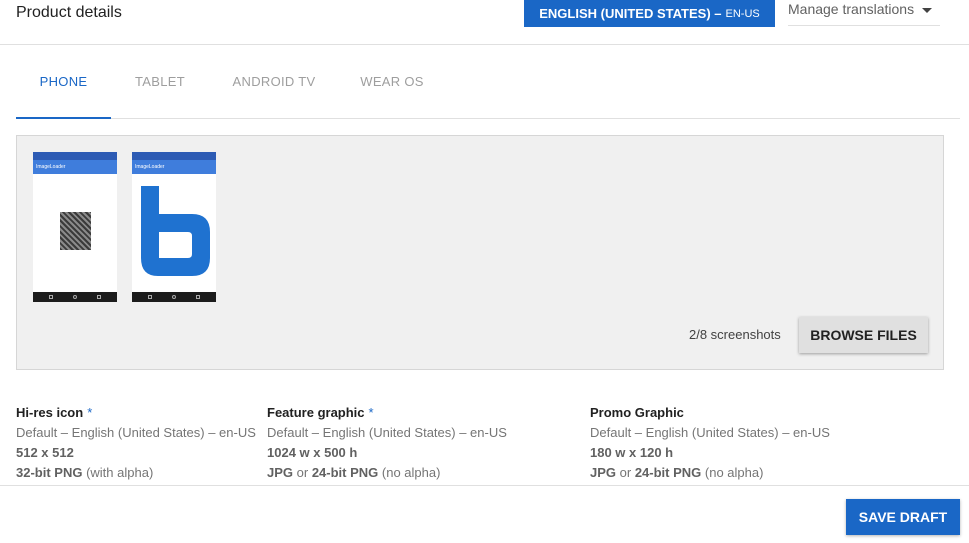  I want to click on language-button: ENGLISH (UNITED STATES) – EN-US, so click(649, 13).